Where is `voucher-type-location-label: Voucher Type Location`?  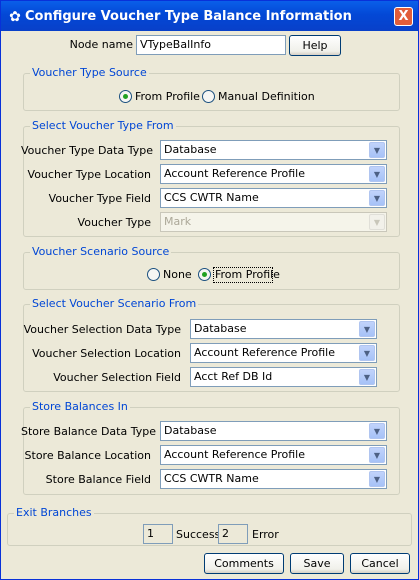 voucher-type-location-label: Voucher Type Location is located at coordinates (89, 174).